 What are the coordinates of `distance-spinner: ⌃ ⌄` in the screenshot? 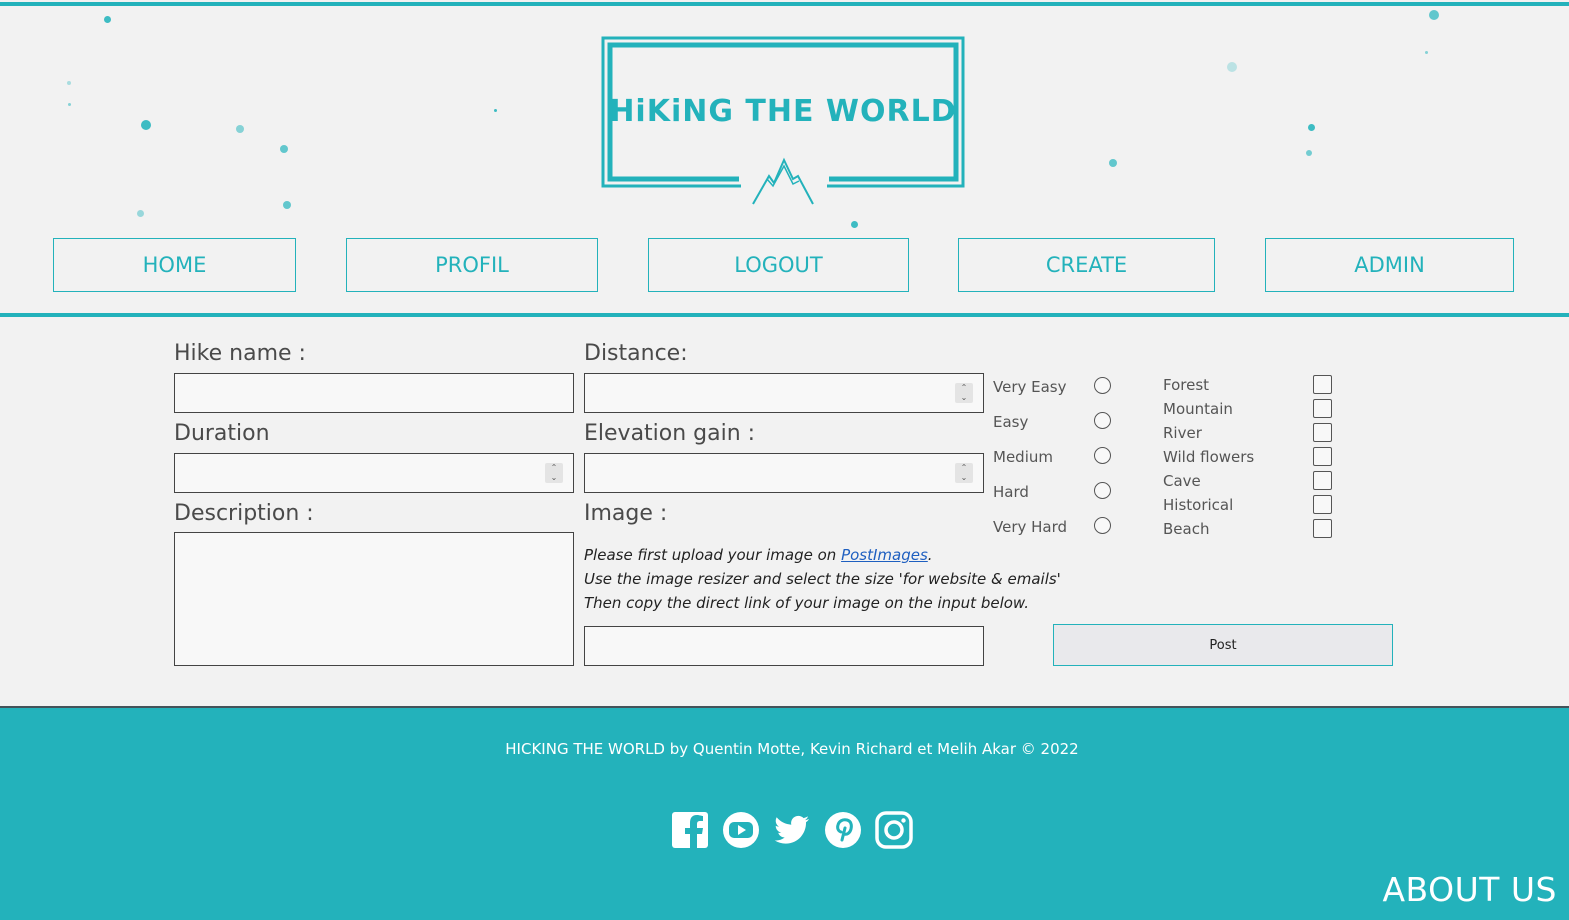 It's located at (964, 393).